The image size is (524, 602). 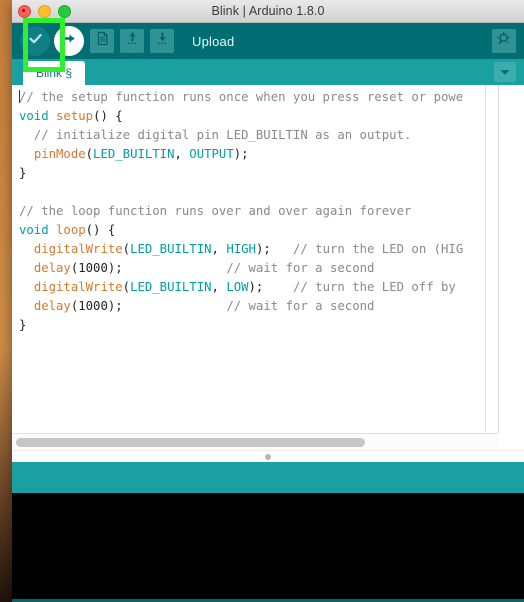 I want to click on scrollbar-thumb, so click(x=190, y=442).